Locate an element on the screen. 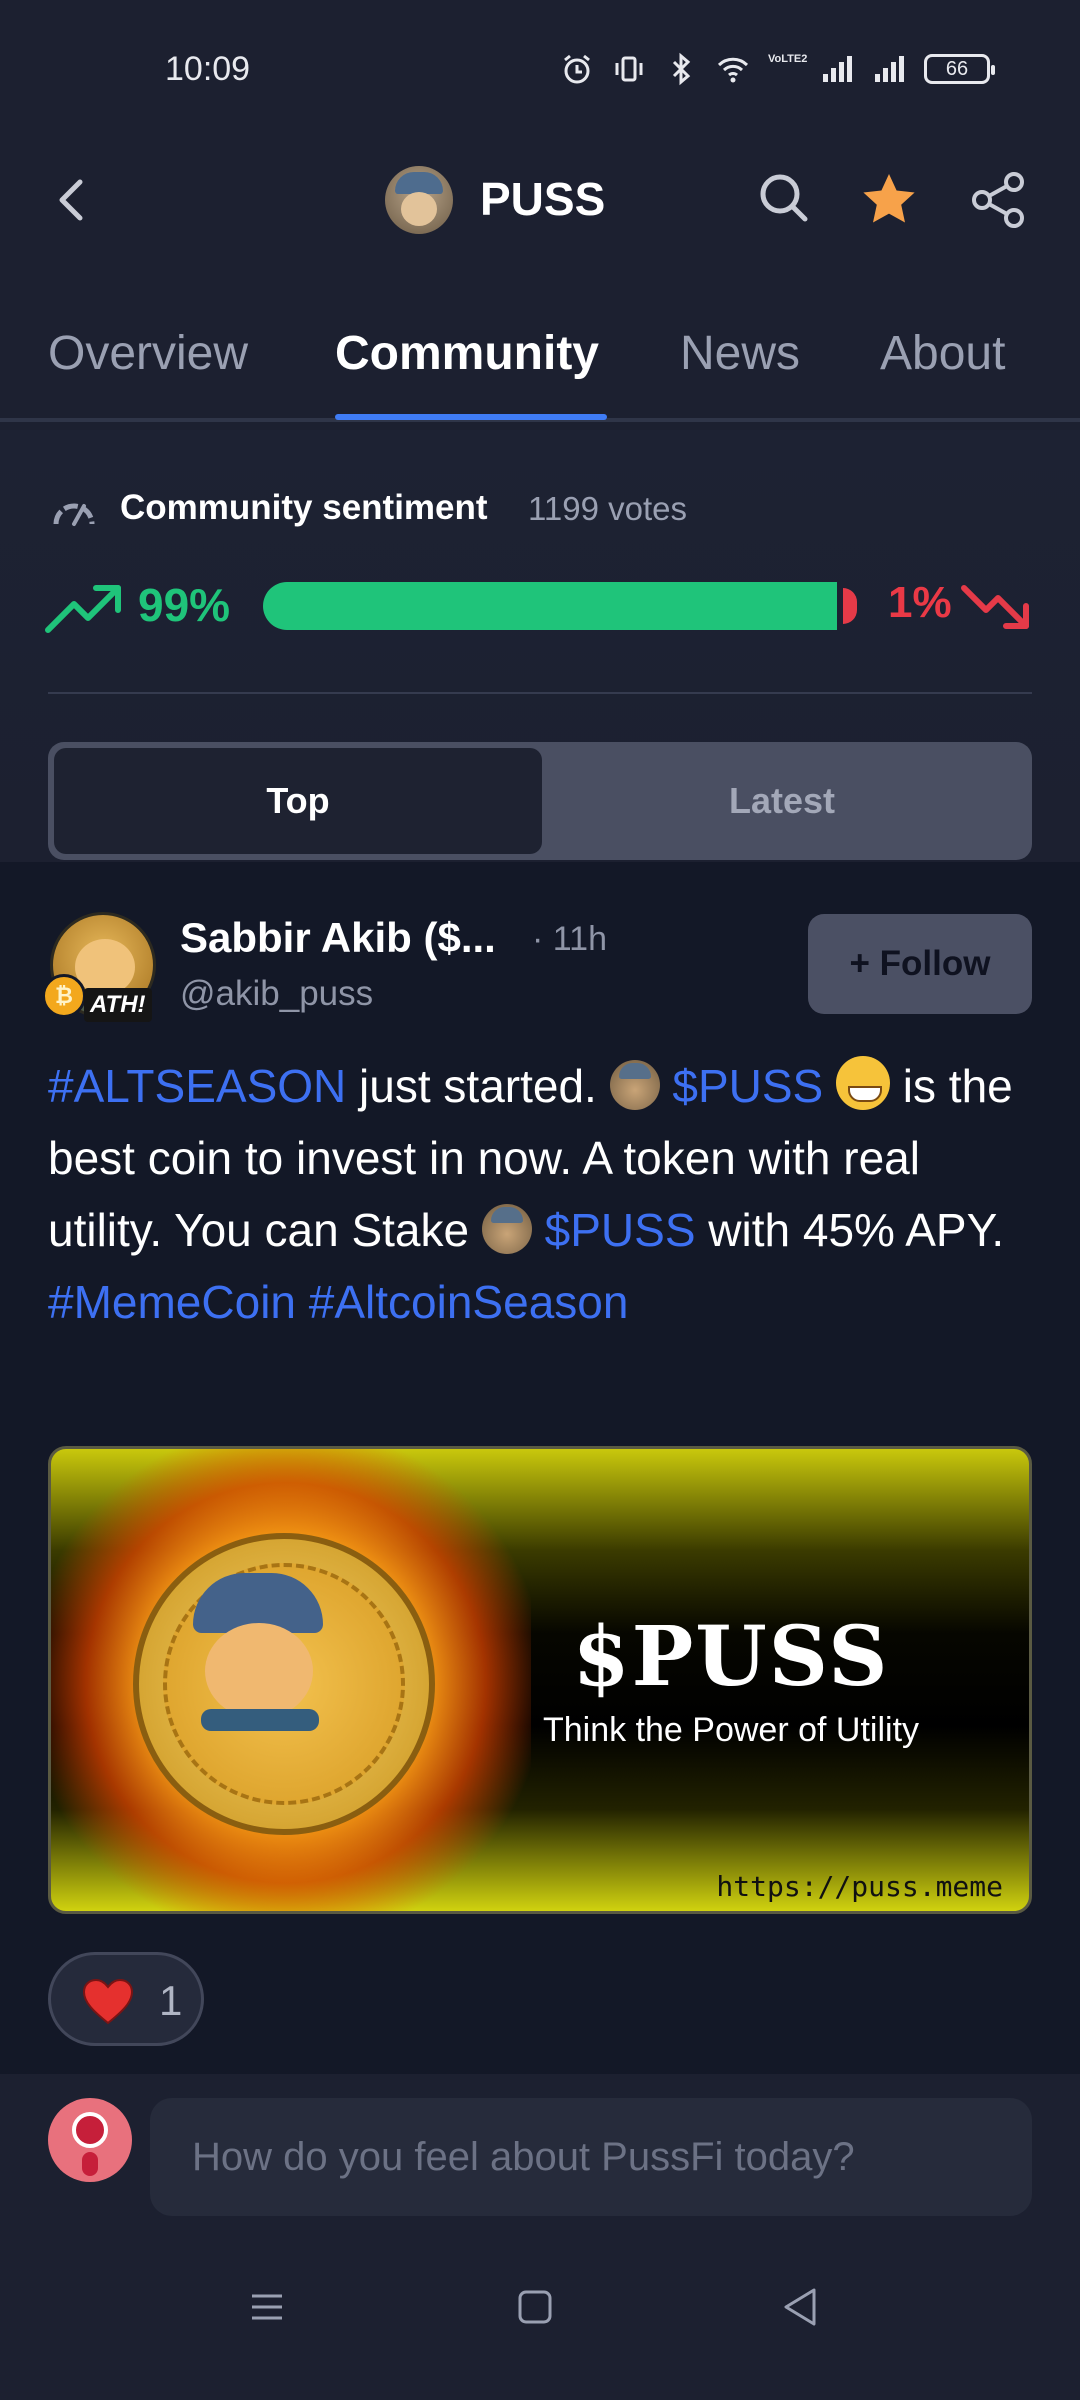 Image resolution: width=1080 pixels, height=2400 pixels. image-url: https://puss.meme is located at coordinates (859, 1886).